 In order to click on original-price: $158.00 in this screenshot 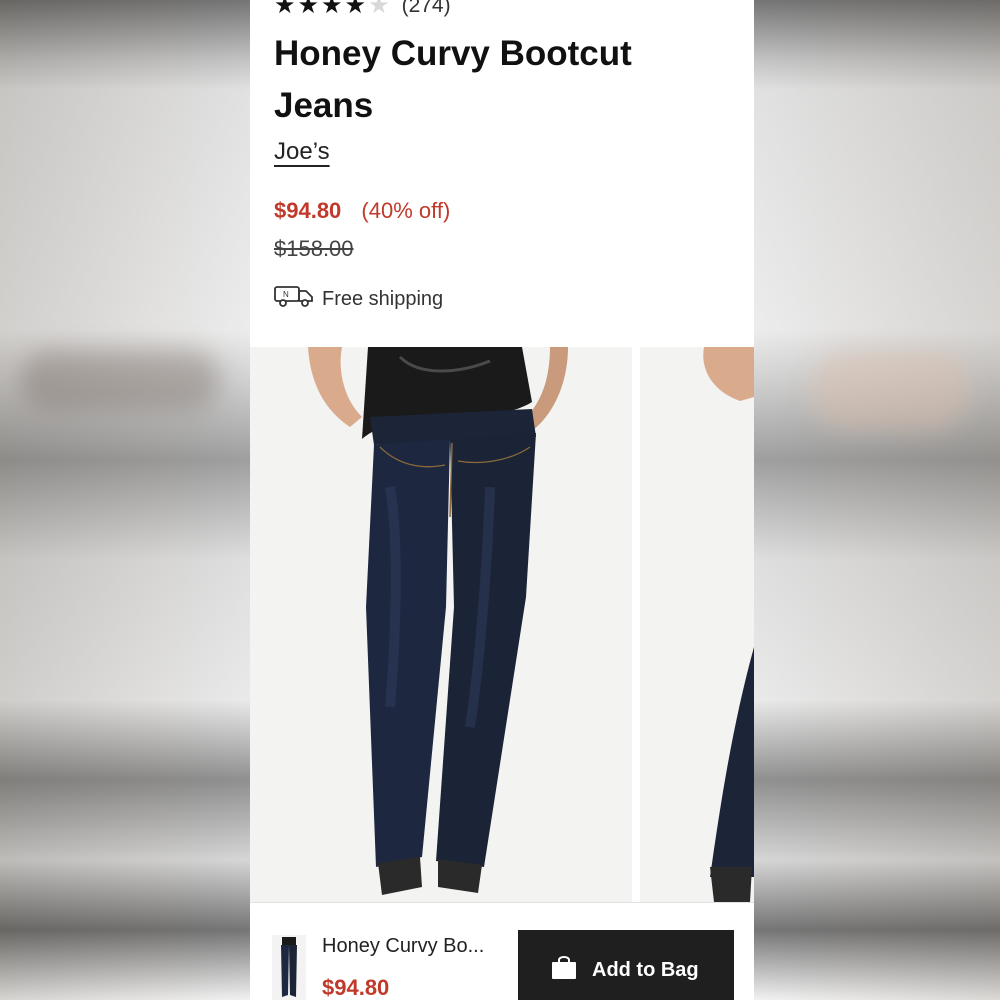, I will do `click(314, 248)`.